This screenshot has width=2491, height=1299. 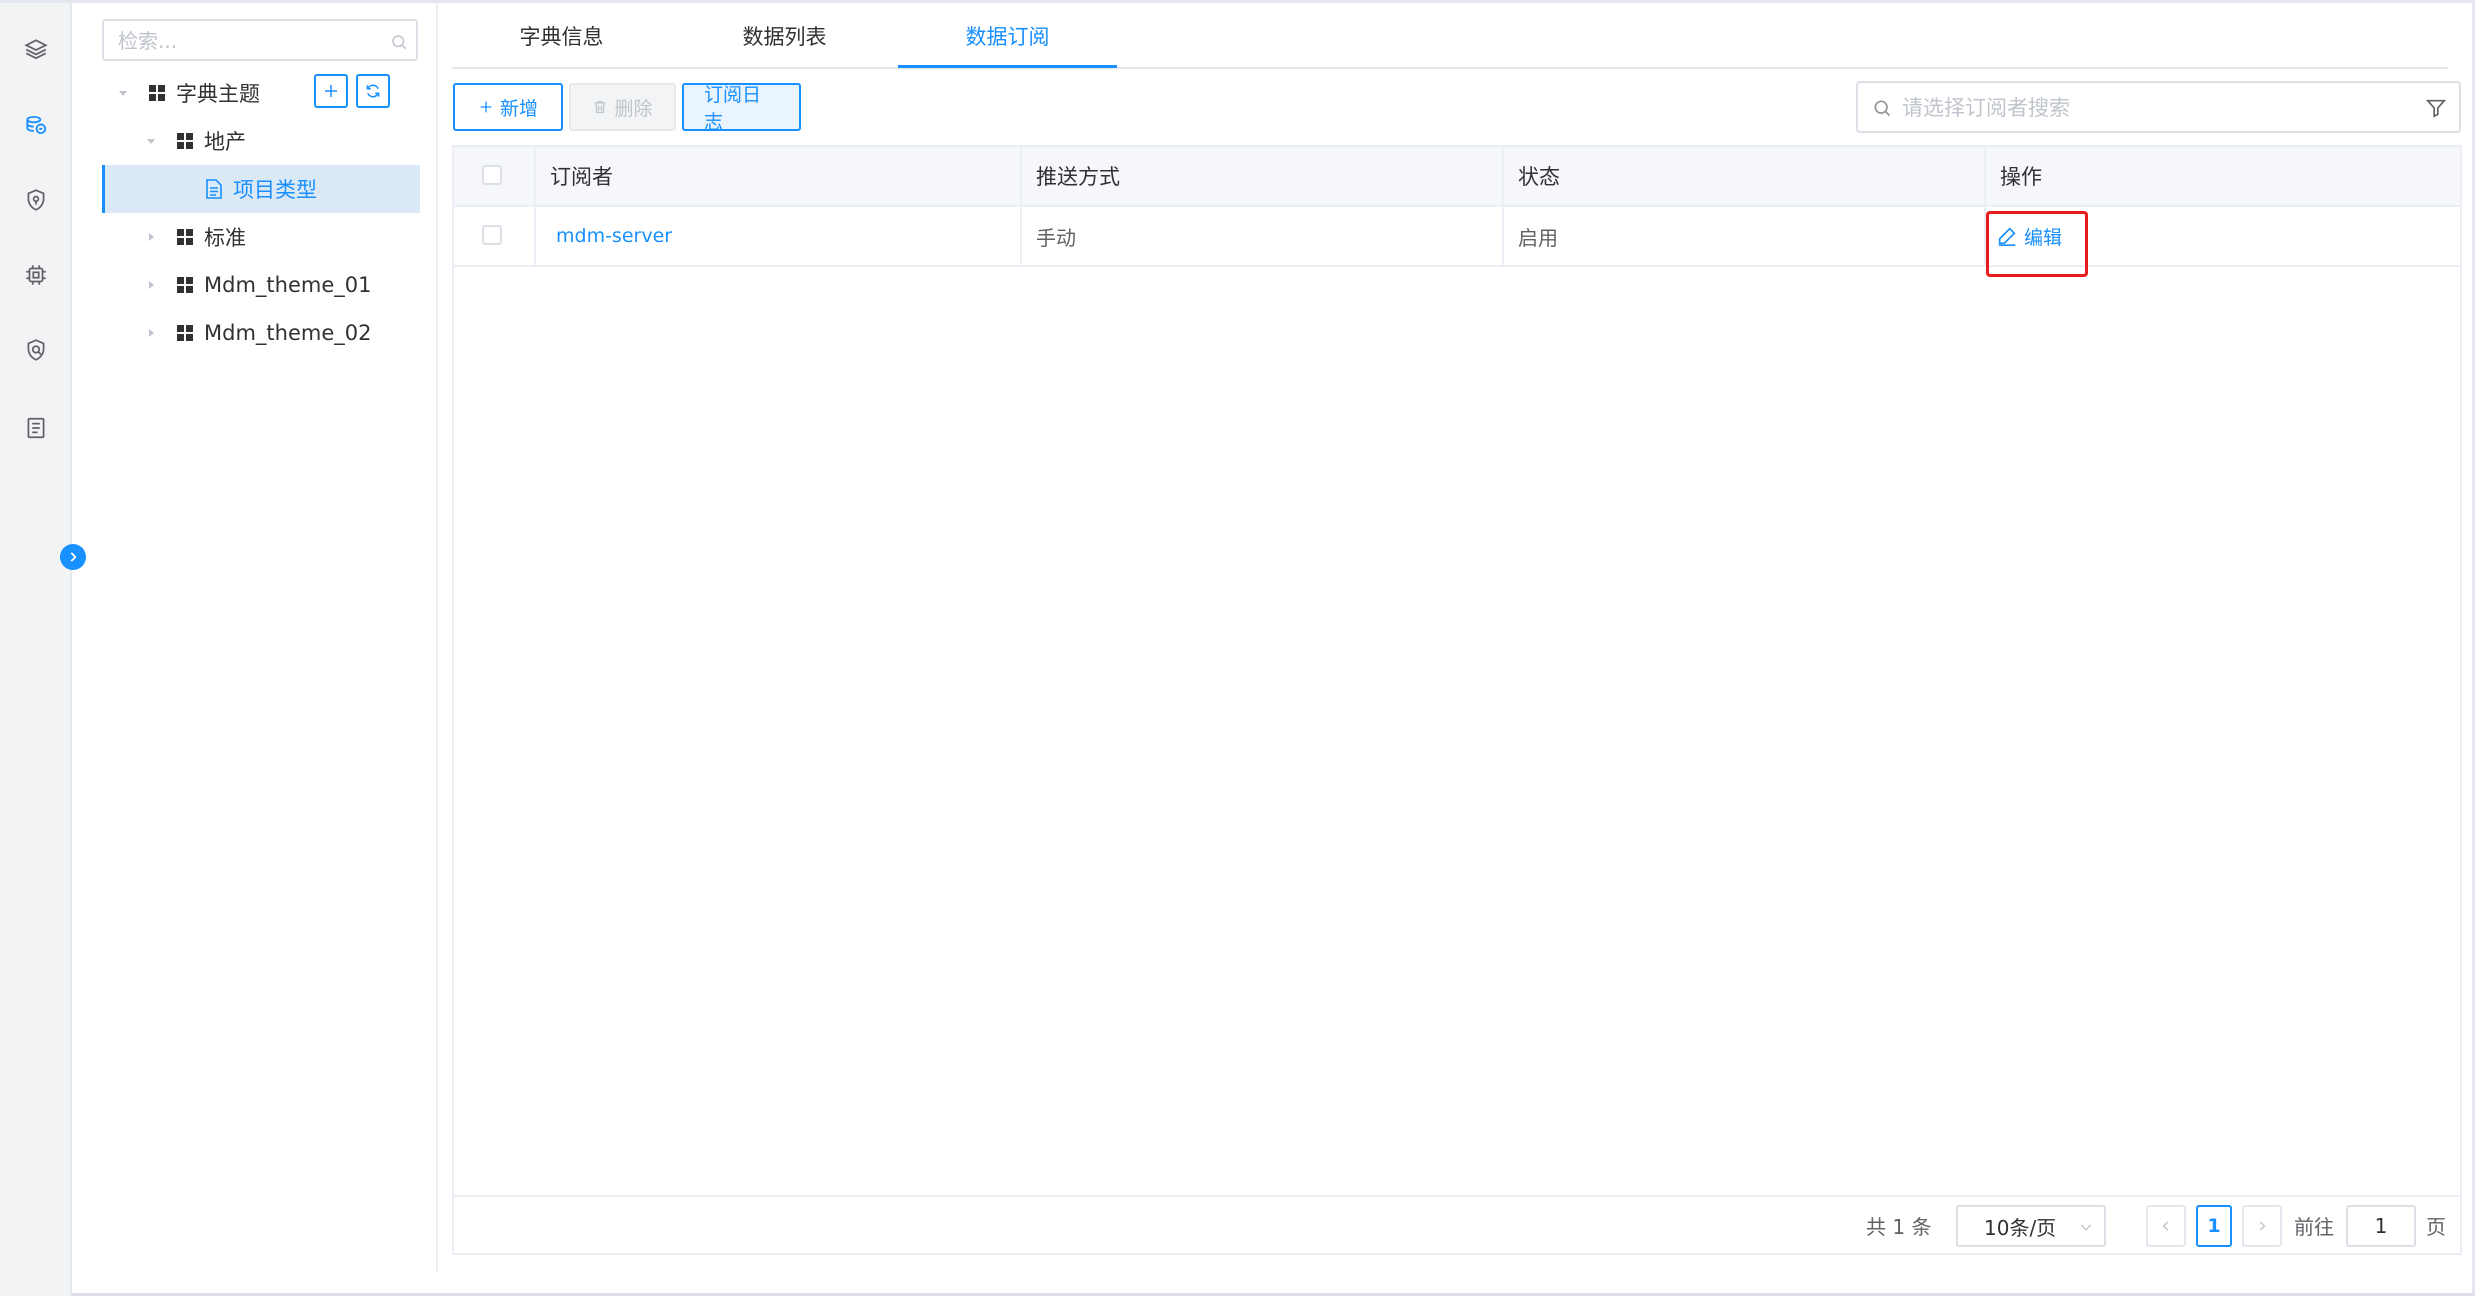 What do you see at coordinates (36, 49) in the screenshot?
I see `layers-icon` at bounding box center [36, 49].